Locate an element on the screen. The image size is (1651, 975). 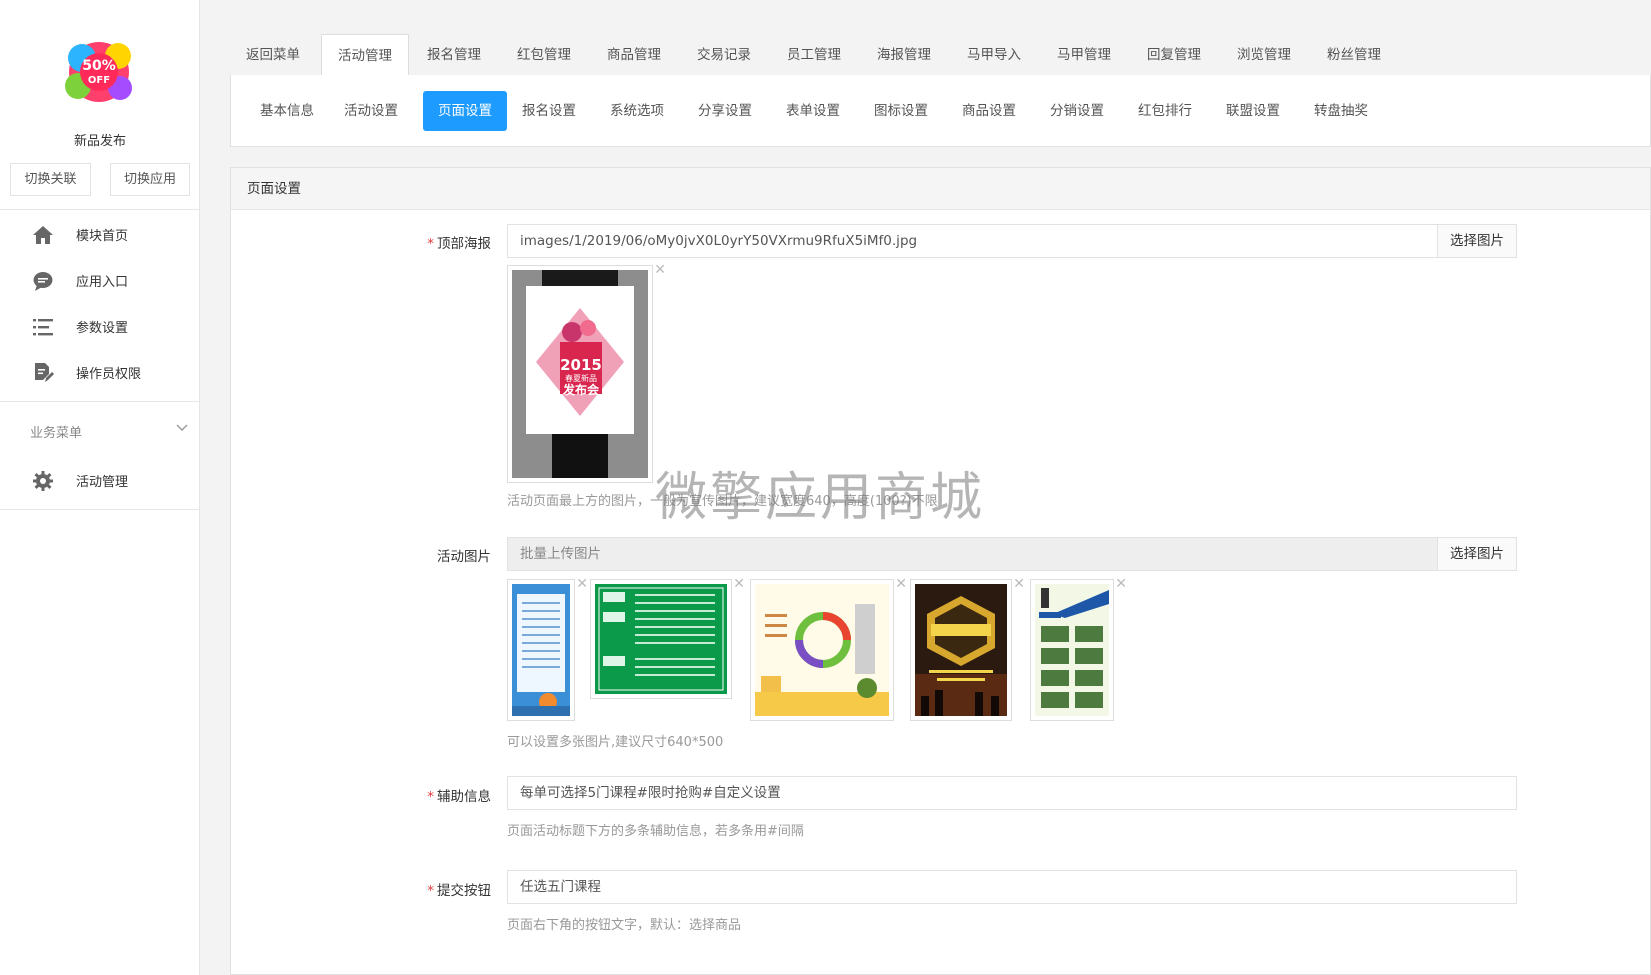
subtab-system-options: 系统选项 is located at coordinates (637, 111).